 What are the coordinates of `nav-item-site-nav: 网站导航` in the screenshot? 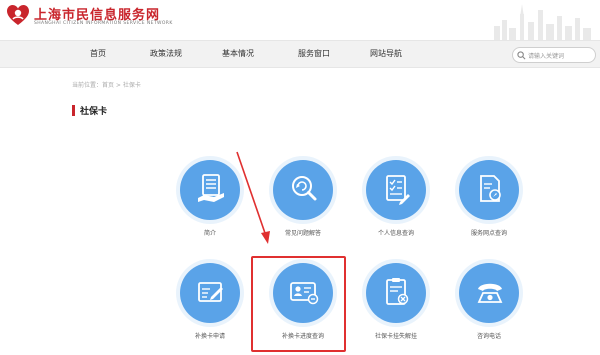 It's located at (386, 53).